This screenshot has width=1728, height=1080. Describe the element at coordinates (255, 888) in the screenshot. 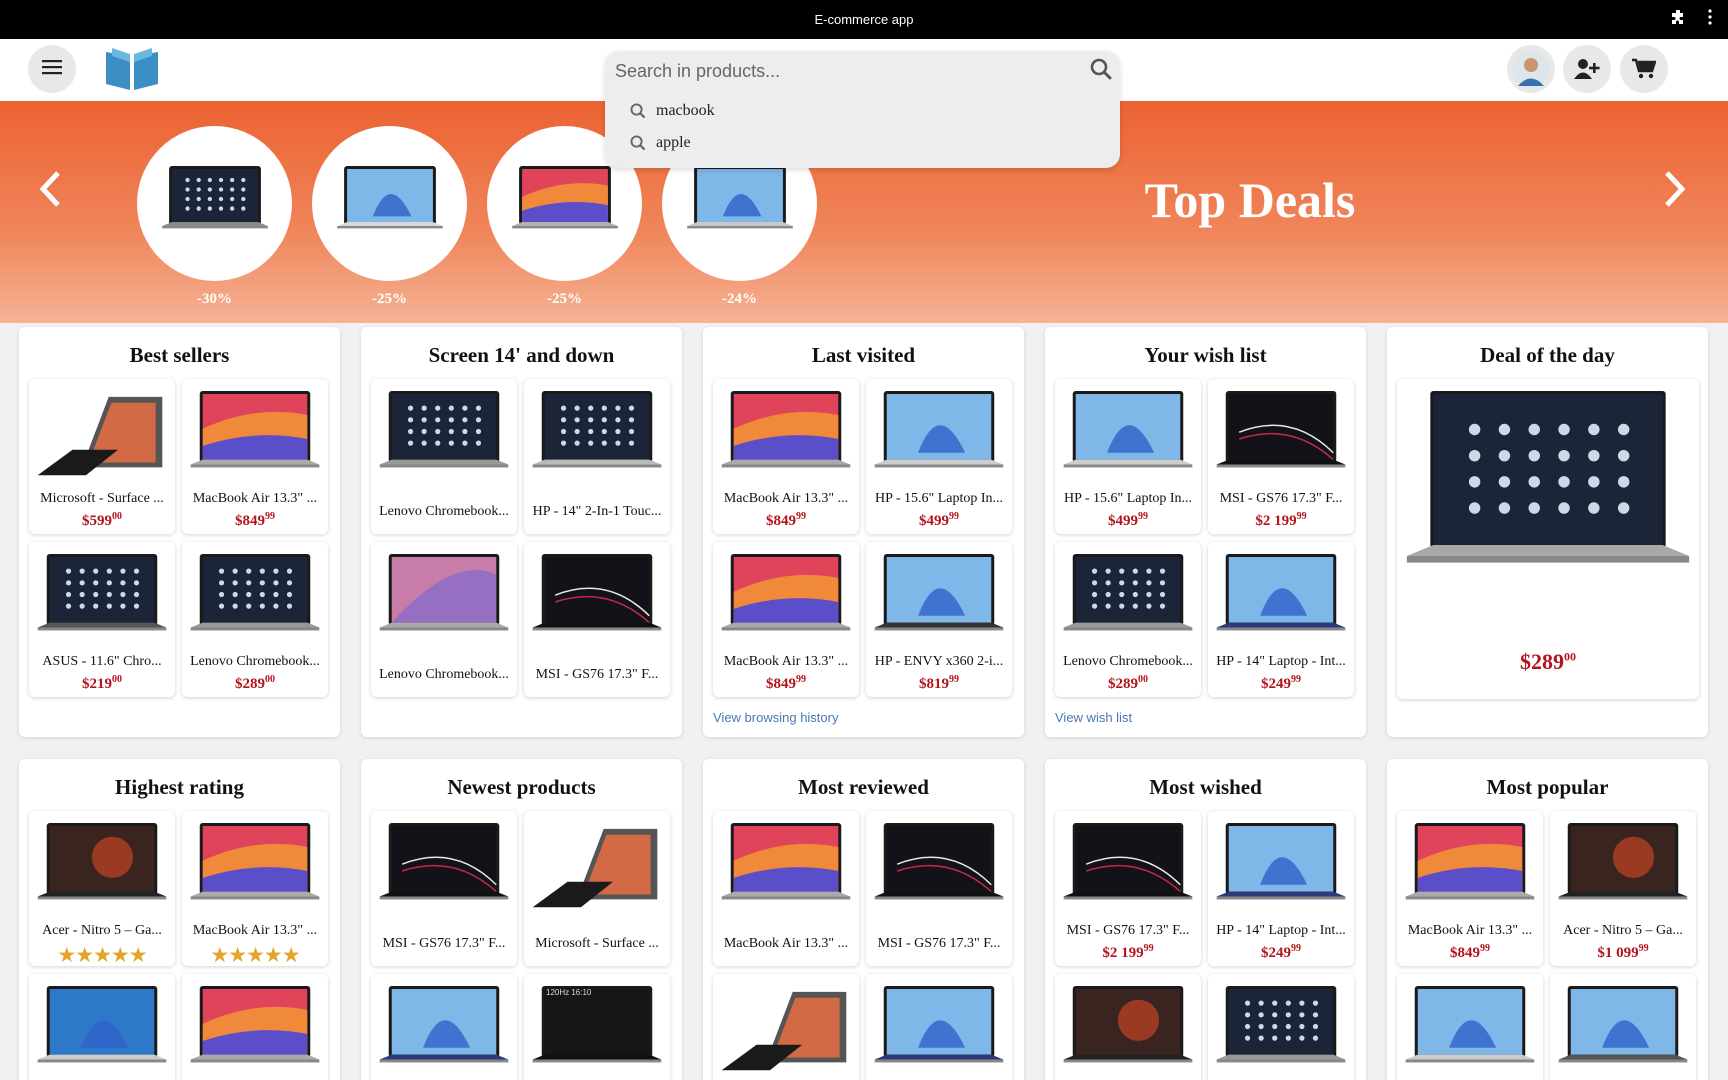

I see `product-card: MacBook Air 13.3" ... ★★★★★` at that location.